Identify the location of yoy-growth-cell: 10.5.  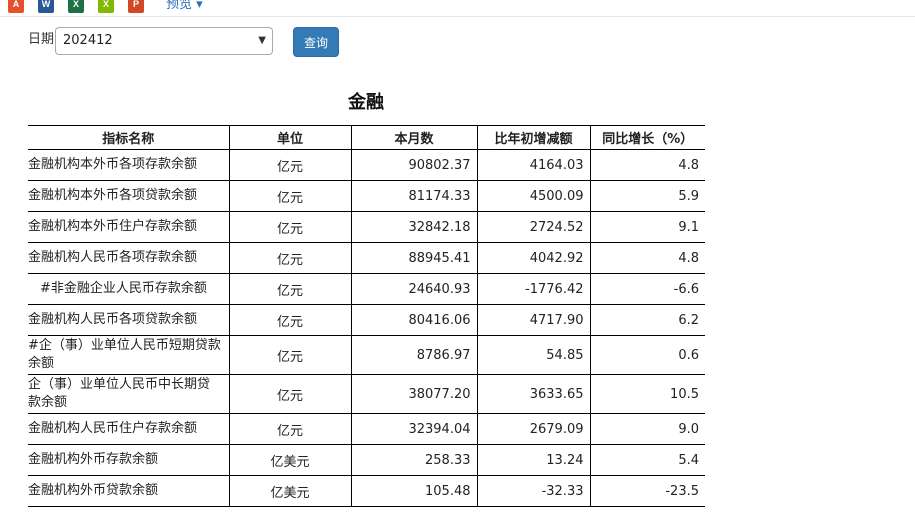
(647, 394).